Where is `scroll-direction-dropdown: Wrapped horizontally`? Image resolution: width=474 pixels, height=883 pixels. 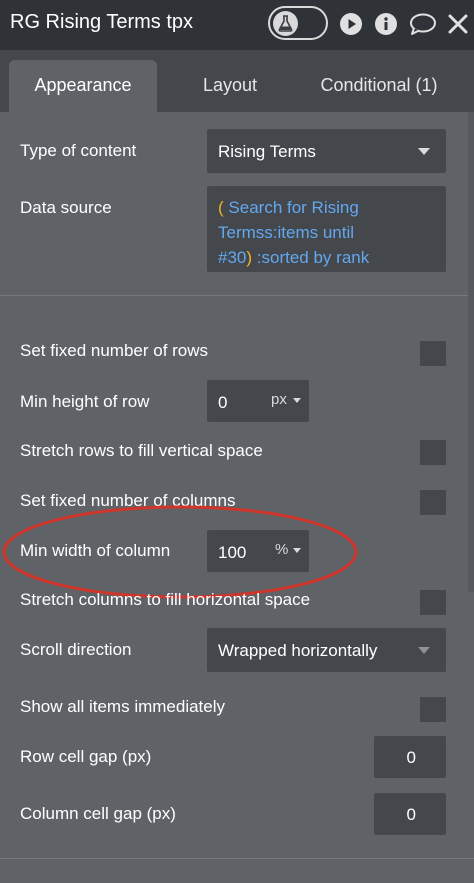 scroll-direction-dropdown: Wrapped horizontally is located at coordinates (326, 650).